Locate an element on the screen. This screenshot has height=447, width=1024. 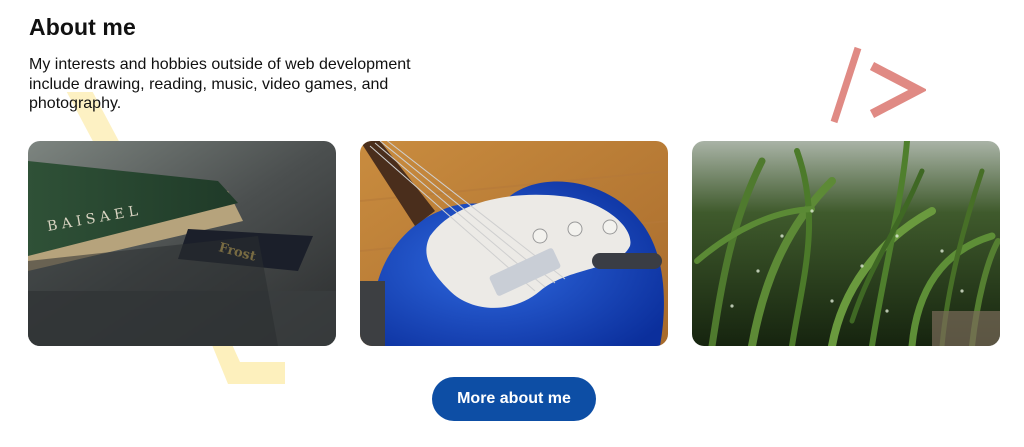
section-title: About me is located at coordinates (82, 27).